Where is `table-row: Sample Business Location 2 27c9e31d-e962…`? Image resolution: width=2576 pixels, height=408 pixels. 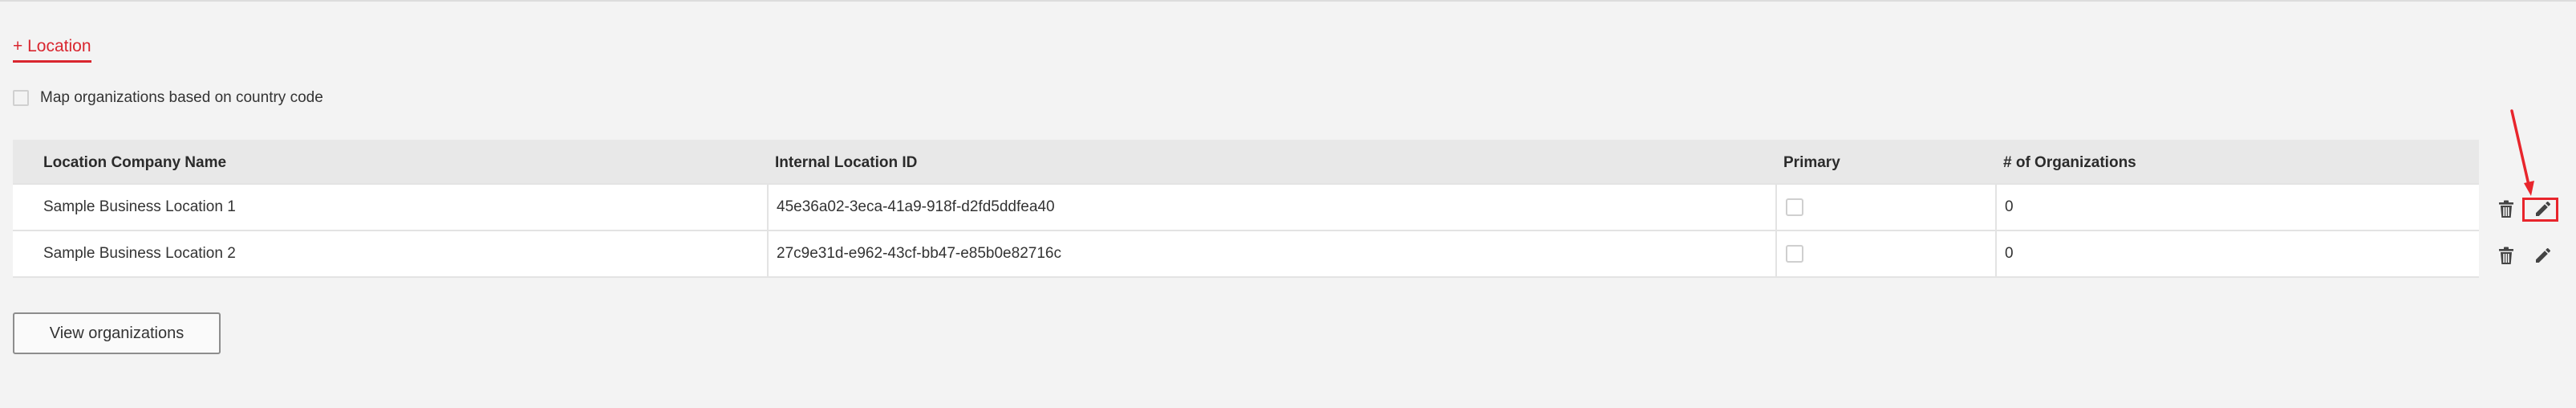 table-row: Sample Business Location 2 27c9e31d-e962… is located at coordinates (1246, 254).